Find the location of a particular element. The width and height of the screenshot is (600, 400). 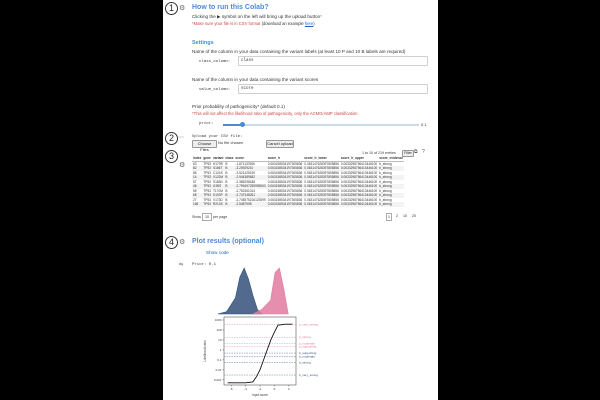

table-cell-score: -2.5487998 is located at coordinates (250, 204).